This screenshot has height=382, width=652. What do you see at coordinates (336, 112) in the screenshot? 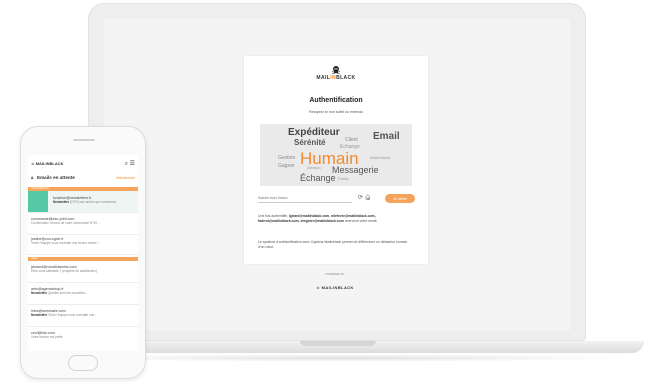
I see `captcha-instructions: Recopiez le mot soleil ou entendu` at bounding box center [336, 112].